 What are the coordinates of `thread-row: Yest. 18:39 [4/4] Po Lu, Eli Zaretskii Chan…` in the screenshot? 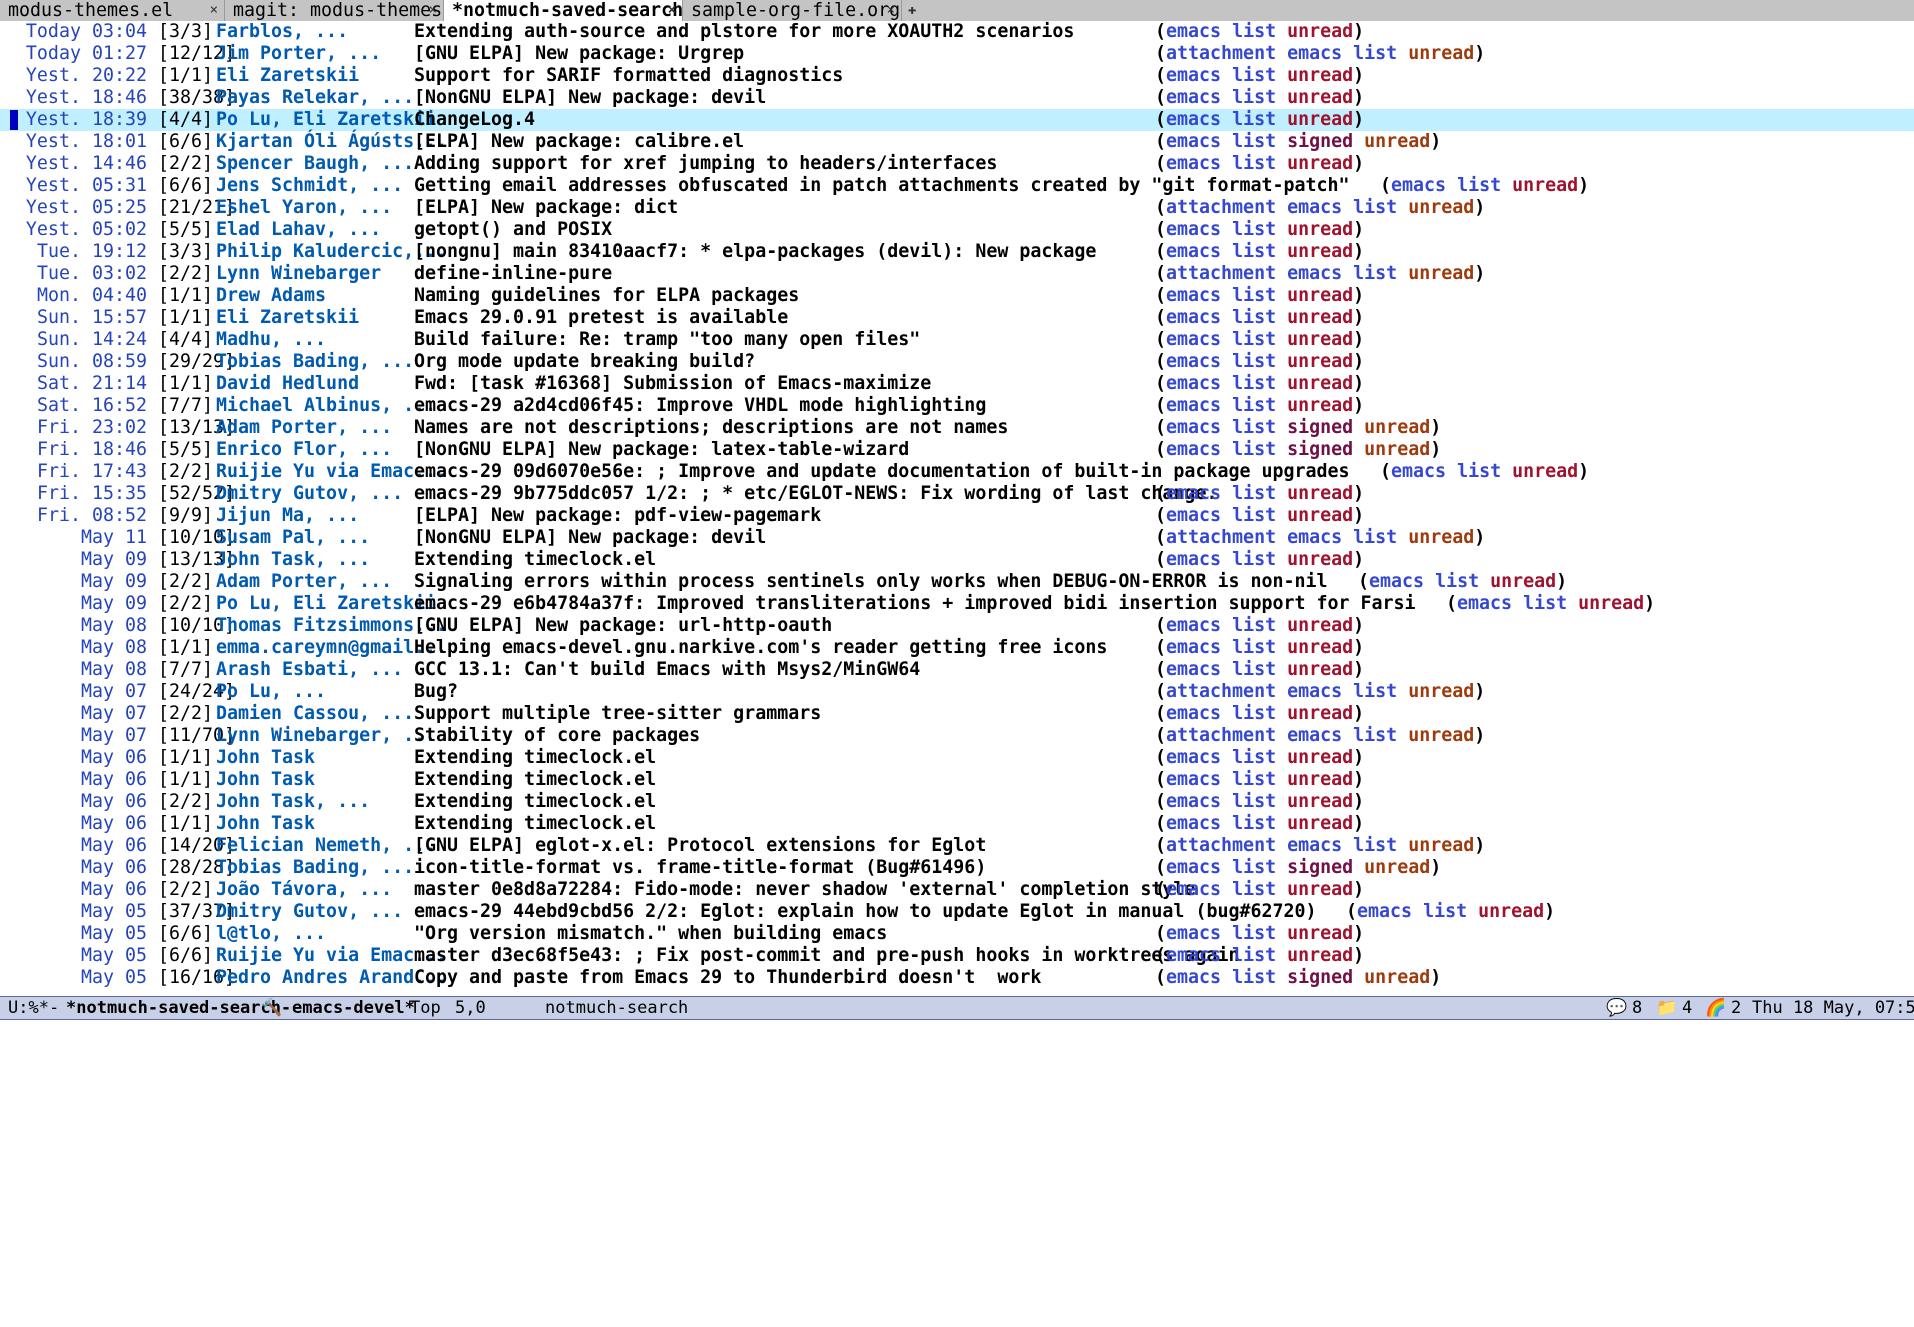 It's located at (957, 120).